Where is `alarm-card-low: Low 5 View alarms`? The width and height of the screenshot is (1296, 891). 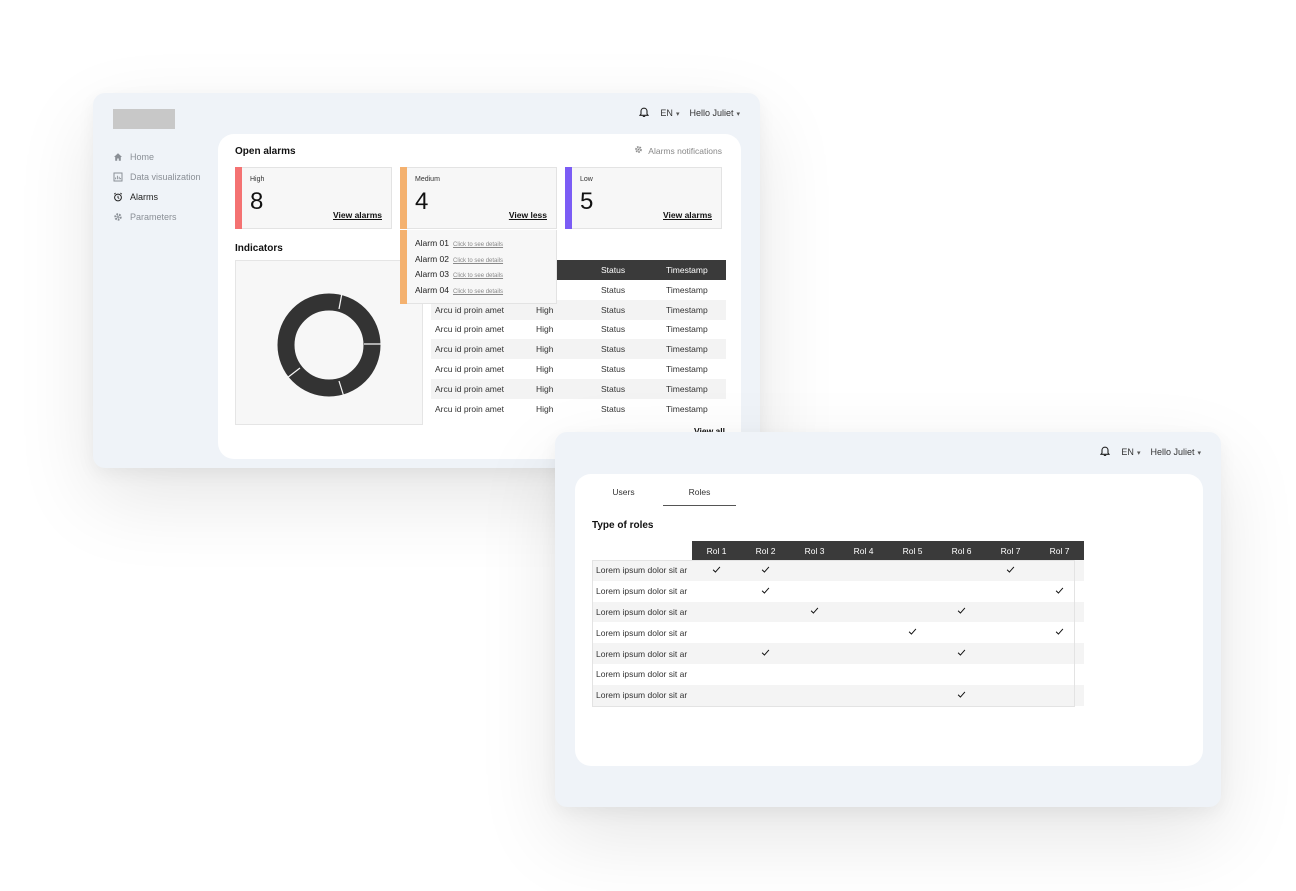 alarm-card-low: Low 5 View alarms is located at coordinates (643, 198).